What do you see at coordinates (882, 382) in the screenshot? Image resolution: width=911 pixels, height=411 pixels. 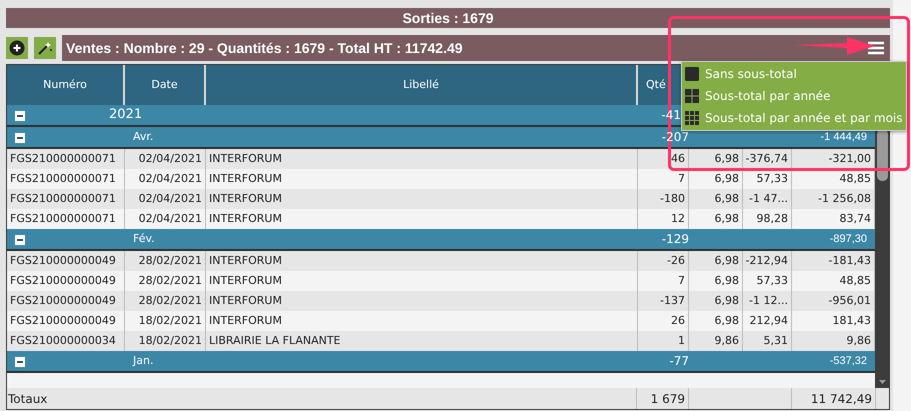 I see `scroll-down-icon` at bounding box center [882, 382].